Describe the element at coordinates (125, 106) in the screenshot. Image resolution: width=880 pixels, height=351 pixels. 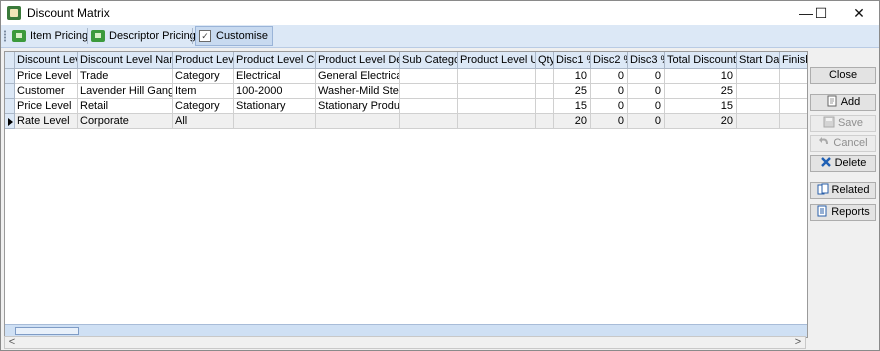
I see `table-cell: Retail` at that location.